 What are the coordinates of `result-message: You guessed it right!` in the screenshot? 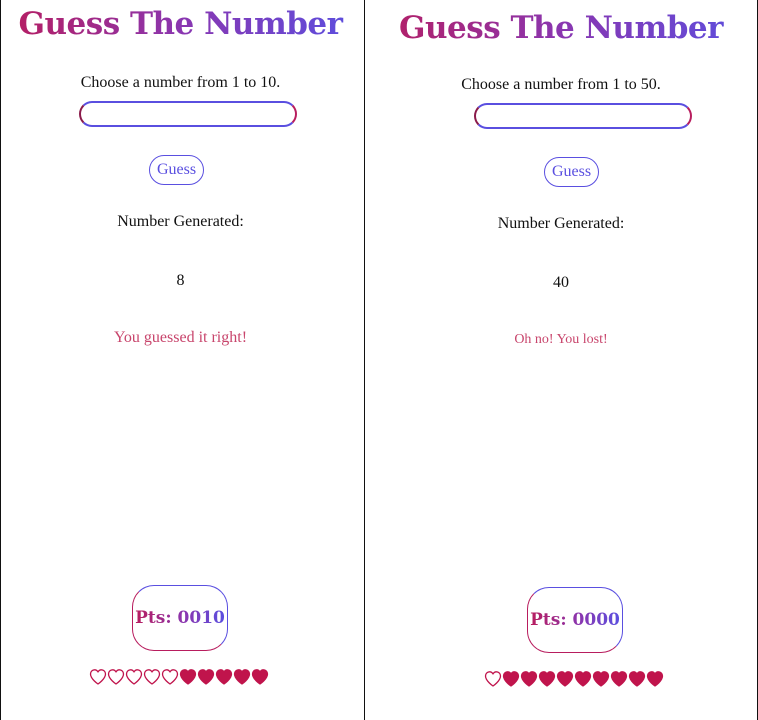 It's located at (180, 337).